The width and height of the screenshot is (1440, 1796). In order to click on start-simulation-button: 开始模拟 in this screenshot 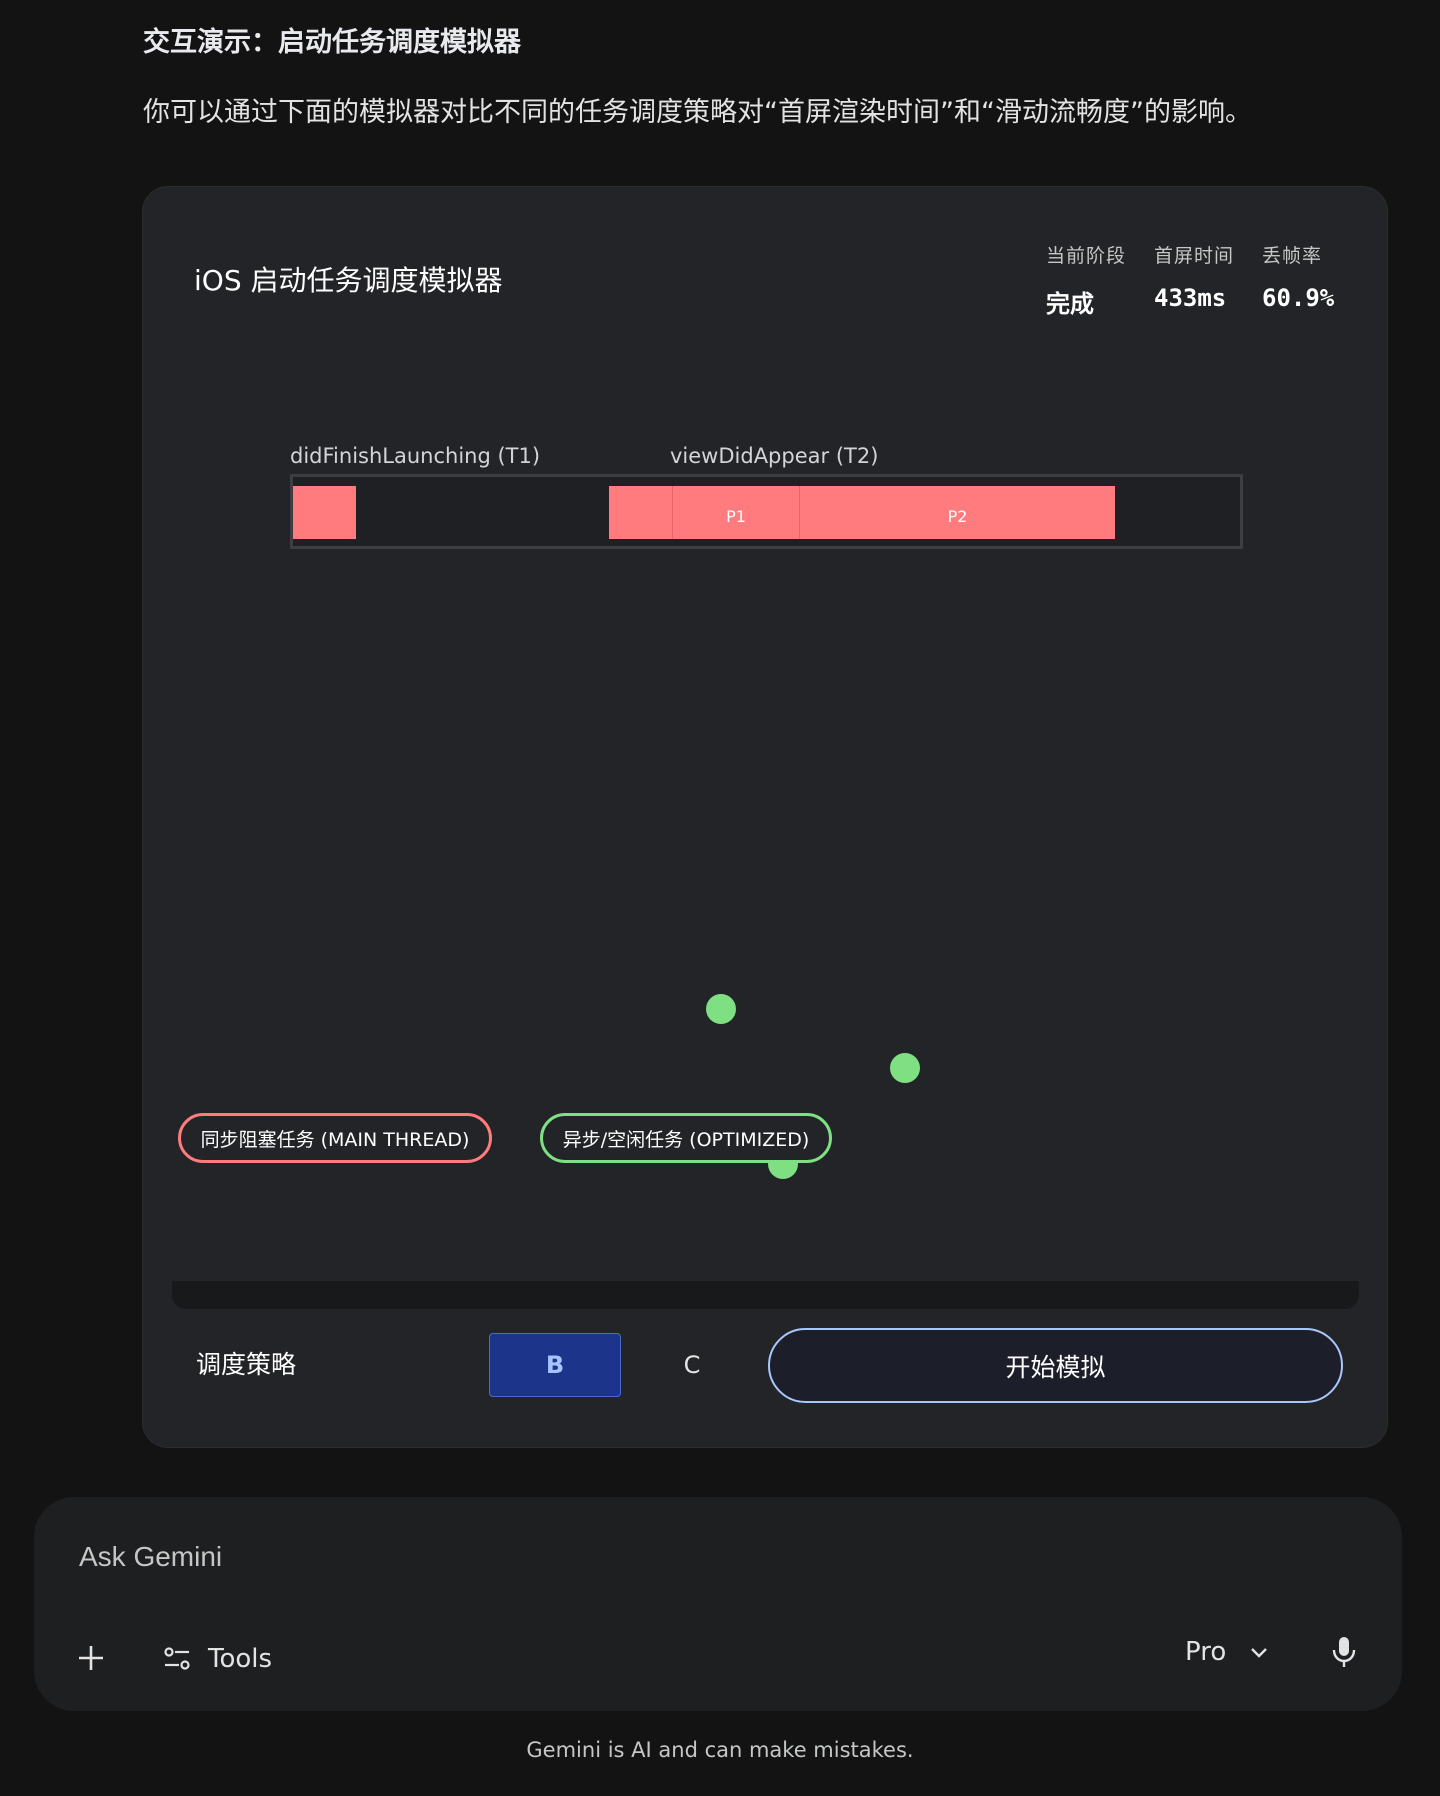, I will do `click(1055, 1365)`.